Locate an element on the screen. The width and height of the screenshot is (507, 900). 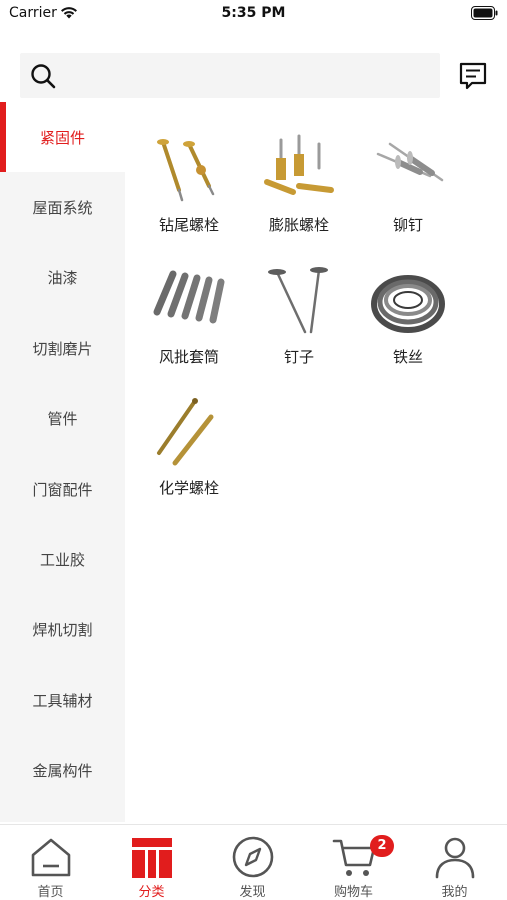
chemical-anchor-image is located at coordinates (185, 432).